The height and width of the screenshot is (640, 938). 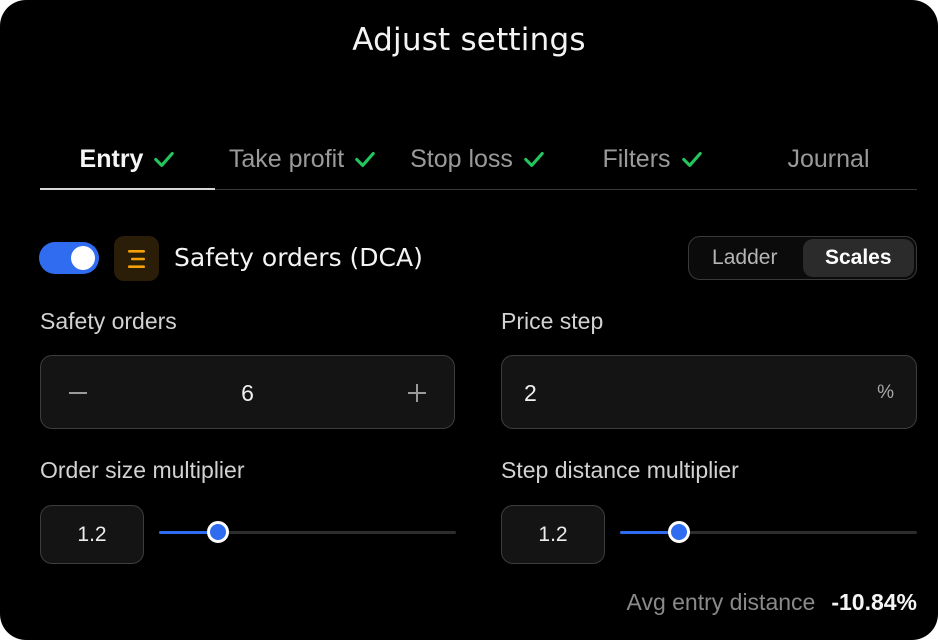 I want to click on active-tab-indicator, so click(x=127, y=189).